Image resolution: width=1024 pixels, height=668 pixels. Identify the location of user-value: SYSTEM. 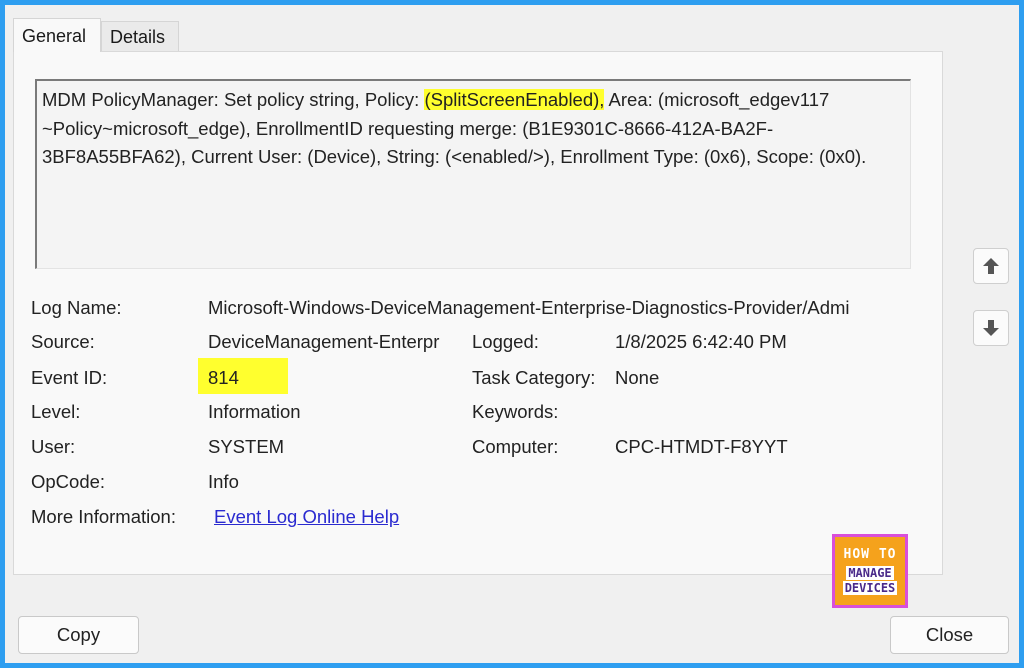
(246, 446).